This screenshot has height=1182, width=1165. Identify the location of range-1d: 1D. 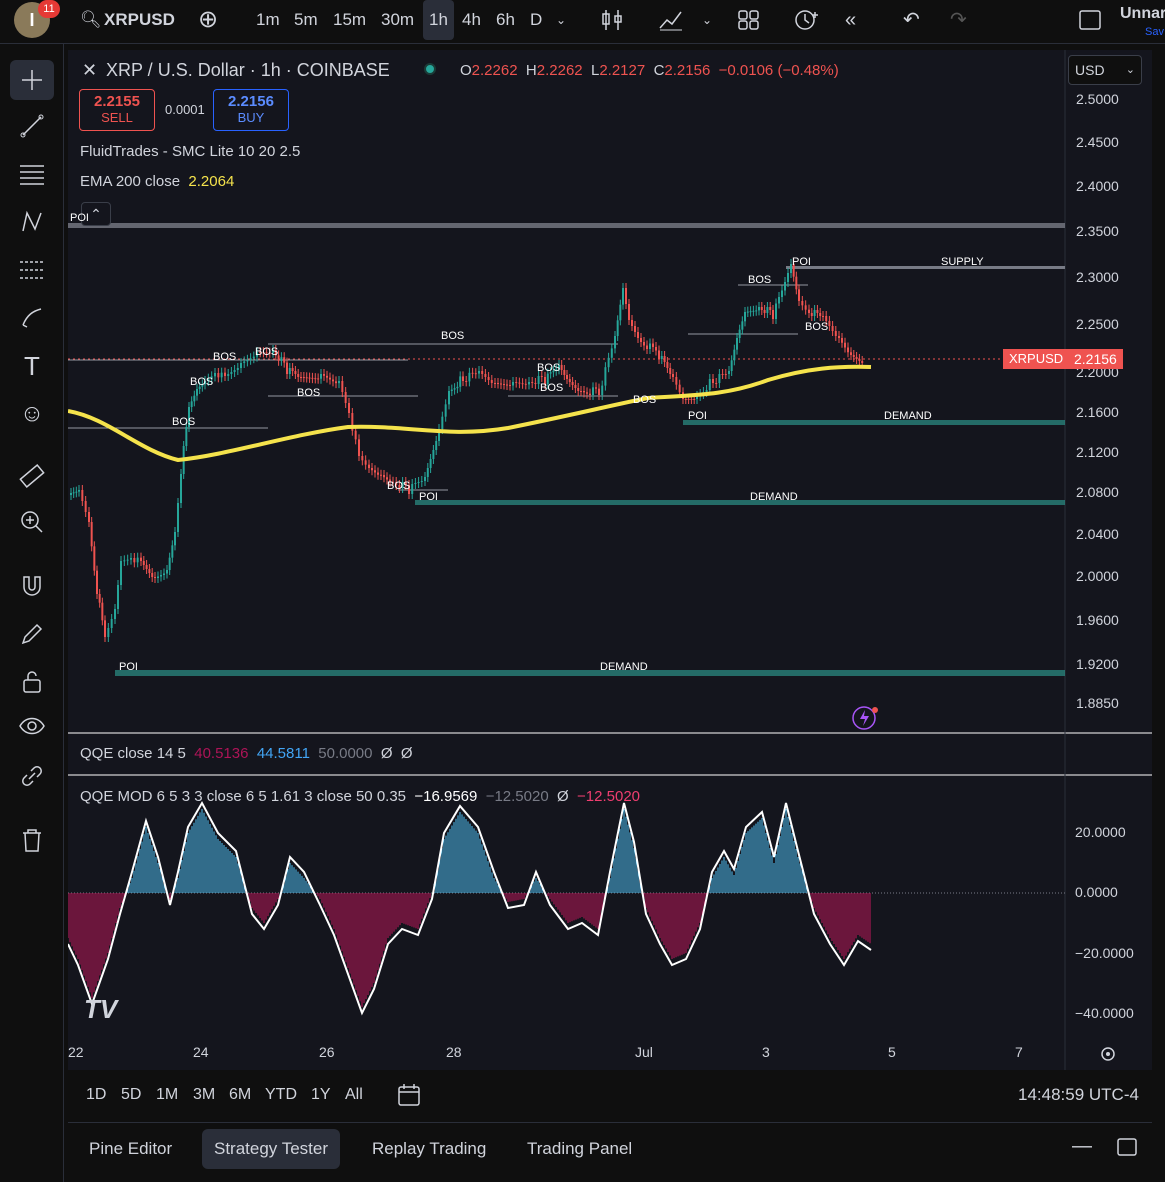
(96, 1095).